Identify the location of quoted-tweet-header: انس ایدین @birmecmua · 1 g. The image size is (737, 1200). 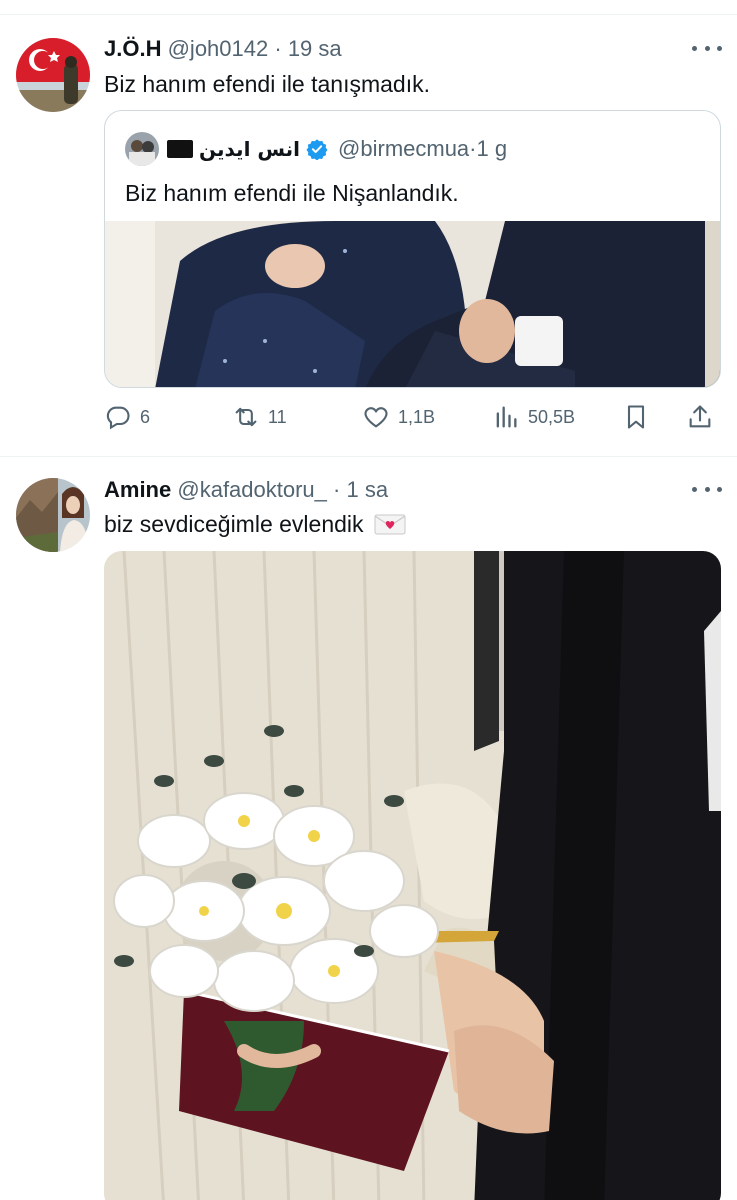
(316, 149).